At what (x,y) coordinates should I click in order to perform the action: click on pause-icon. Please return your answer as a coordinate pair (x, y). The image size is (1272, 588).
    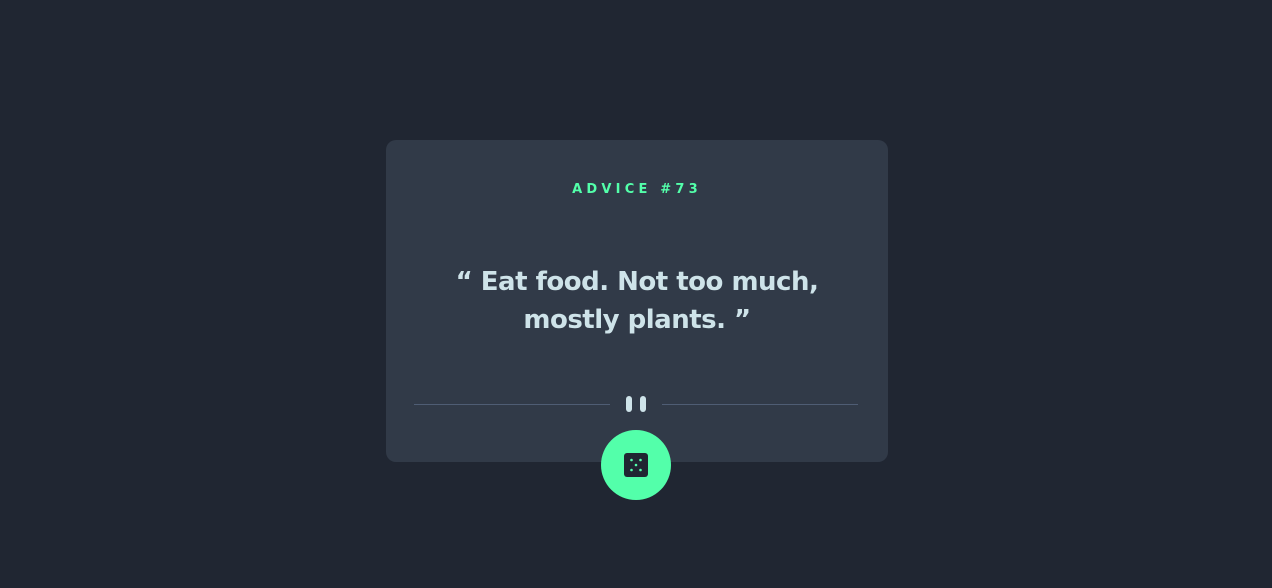
    Looking at the image, I should click on (636, 404).